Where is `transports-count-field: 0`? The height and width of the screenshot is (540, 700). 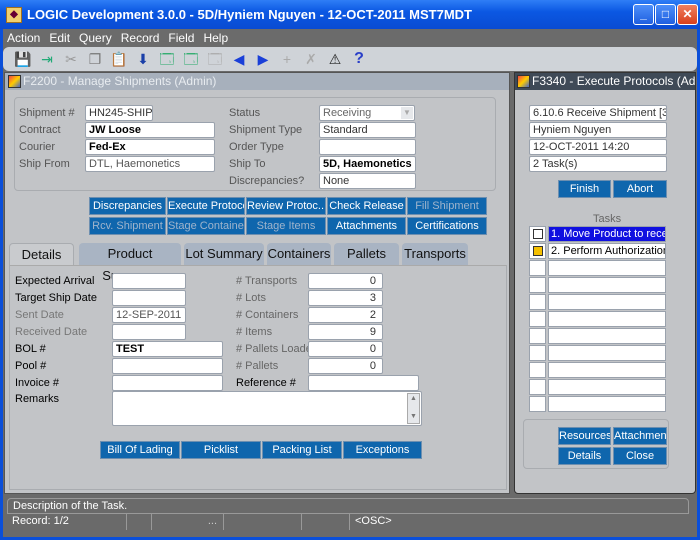
transports-count-field: 0 is located at coordinates (345, 281).